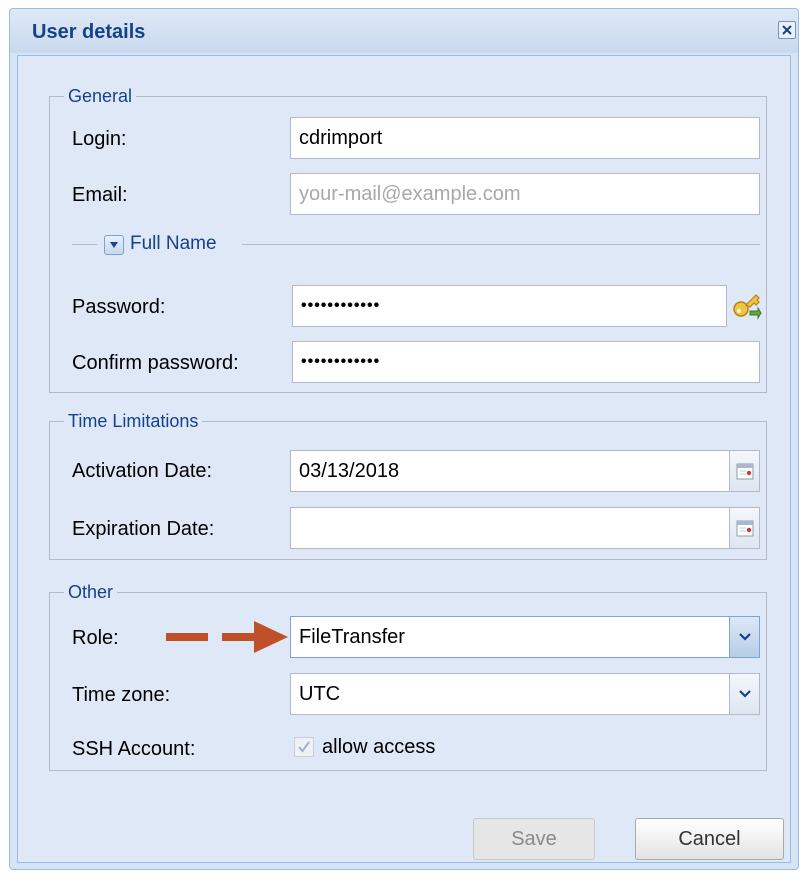 Image resolution: width=802 pixels, height=882 pixels. Describe the element at coordinates (227, 637) in the screenshot. I see `annotation-arrow` at that location.